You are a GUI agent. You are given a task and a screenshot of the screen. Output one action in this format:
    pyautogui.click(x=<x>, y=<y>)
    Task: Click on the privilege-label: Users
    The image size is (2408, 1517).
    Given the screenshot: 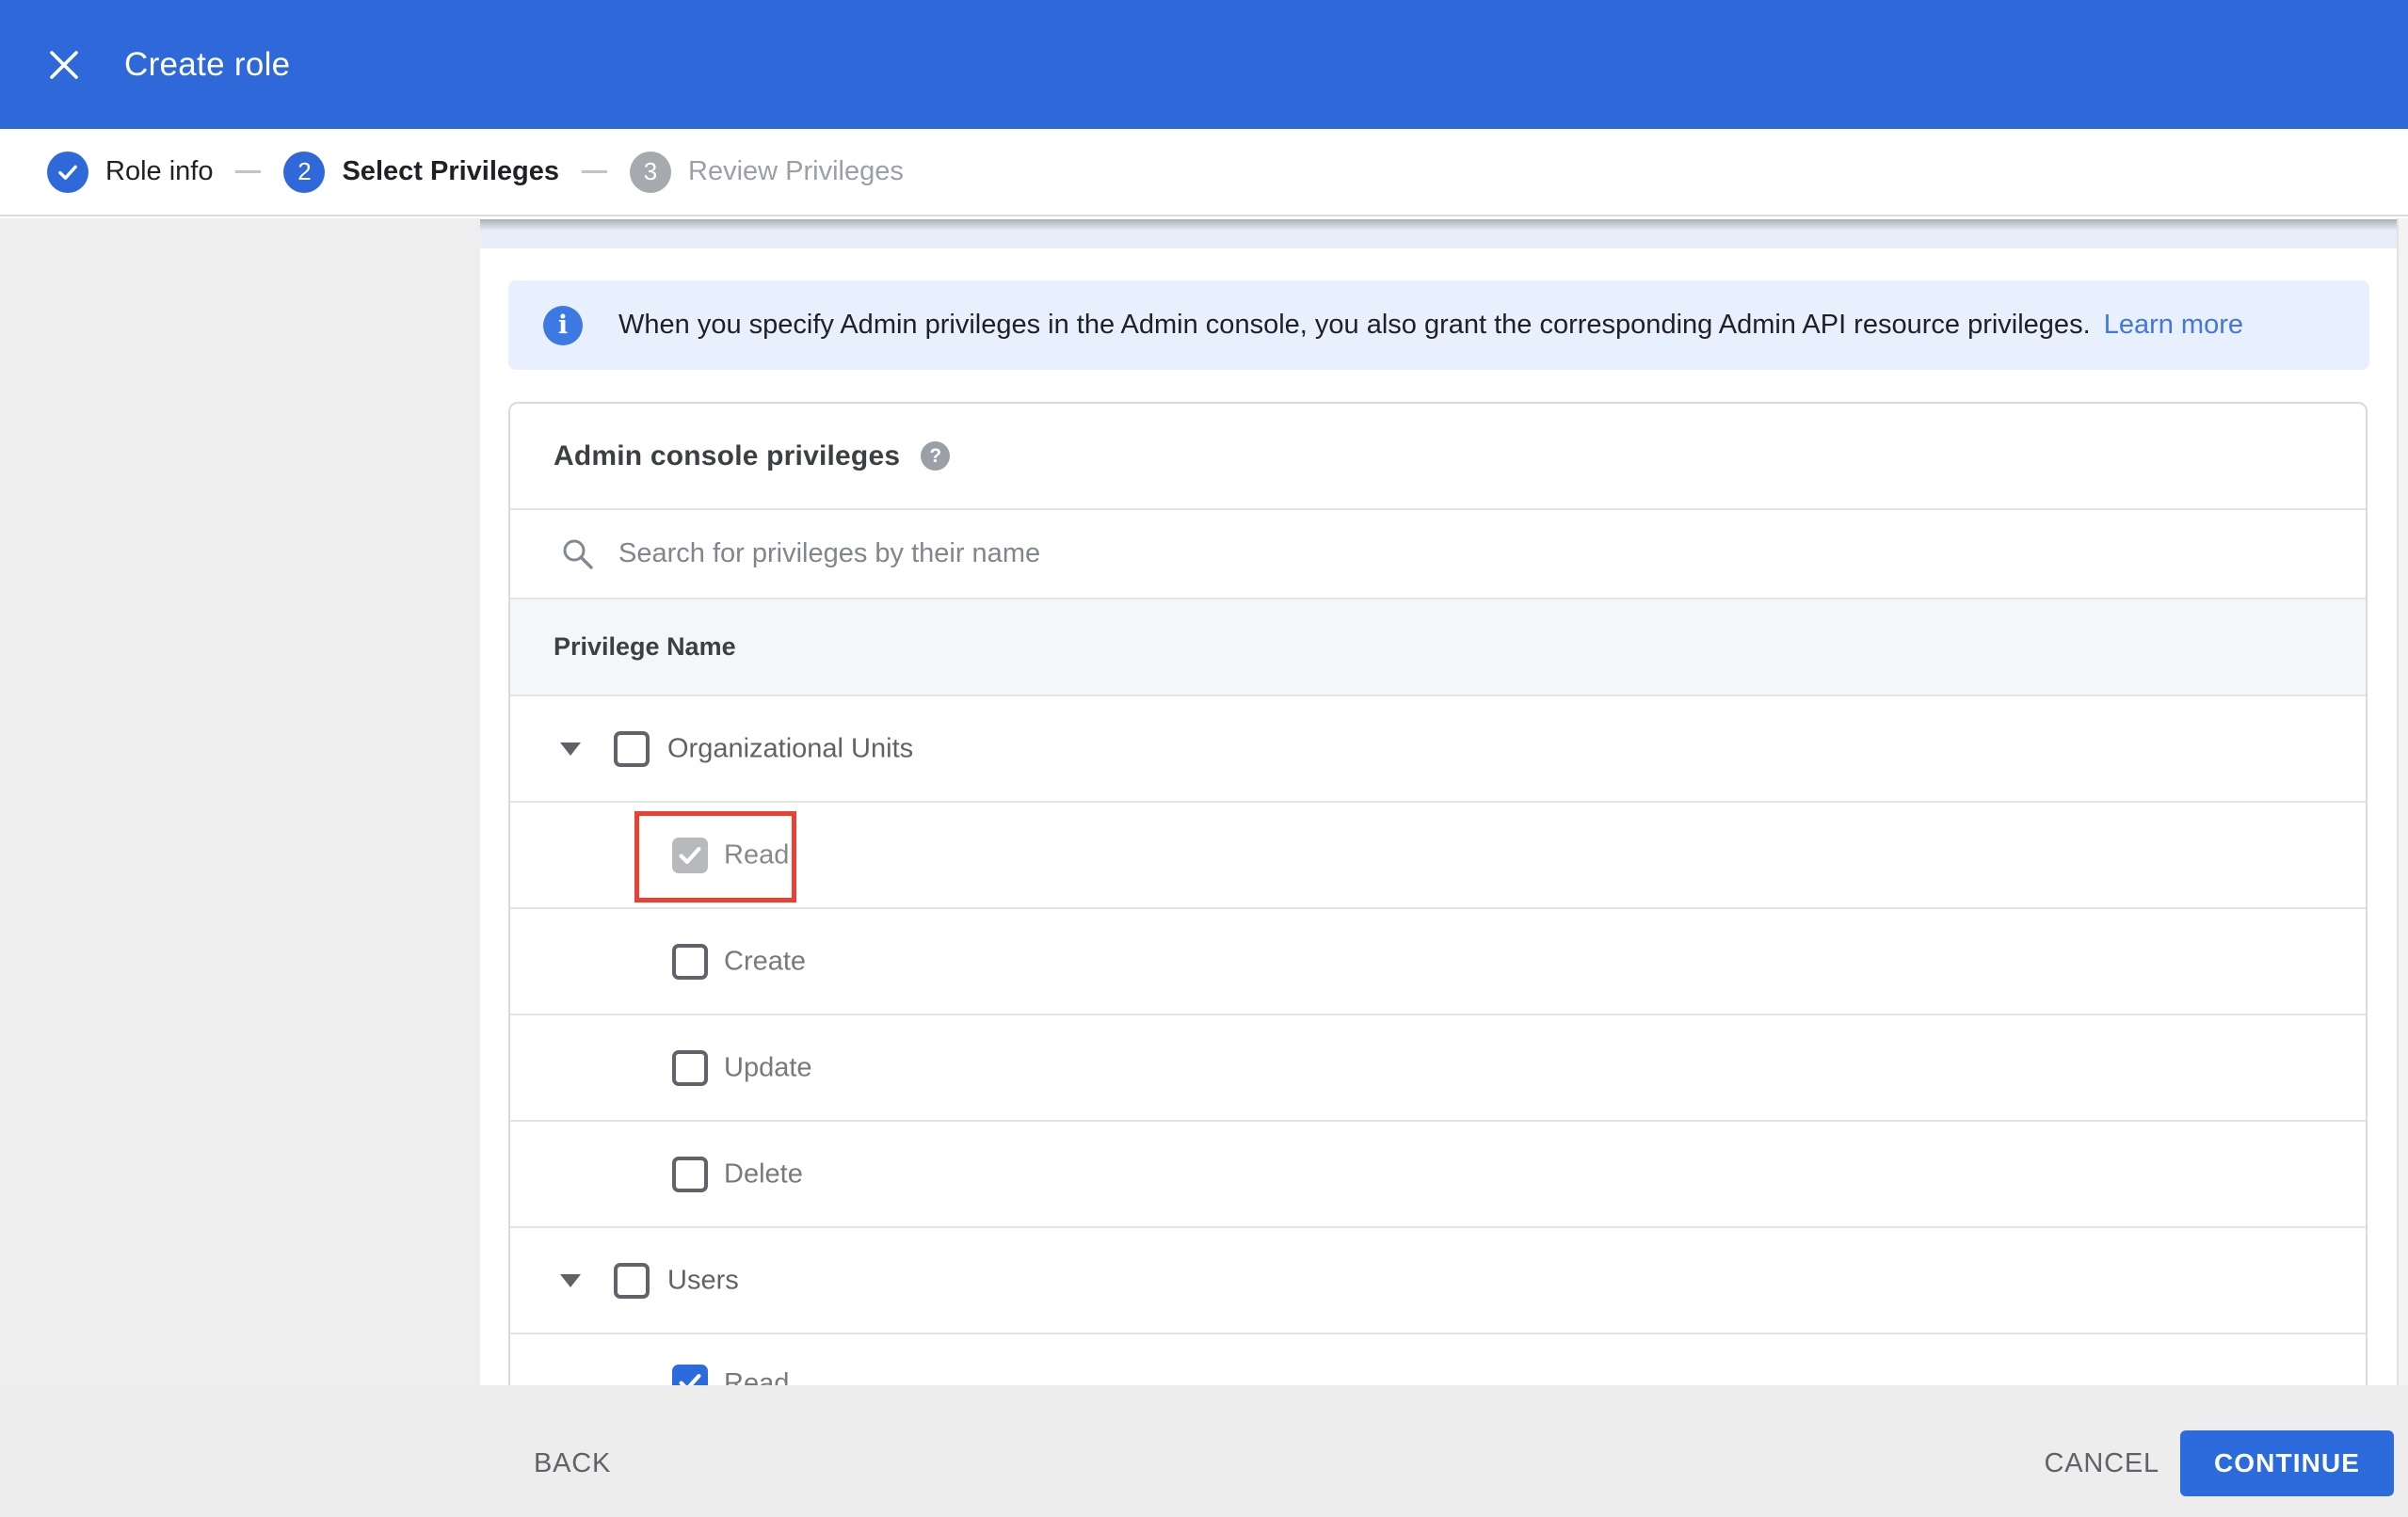 What is the action you would take?
    pyautogui.click(x=703, y=1280)
    